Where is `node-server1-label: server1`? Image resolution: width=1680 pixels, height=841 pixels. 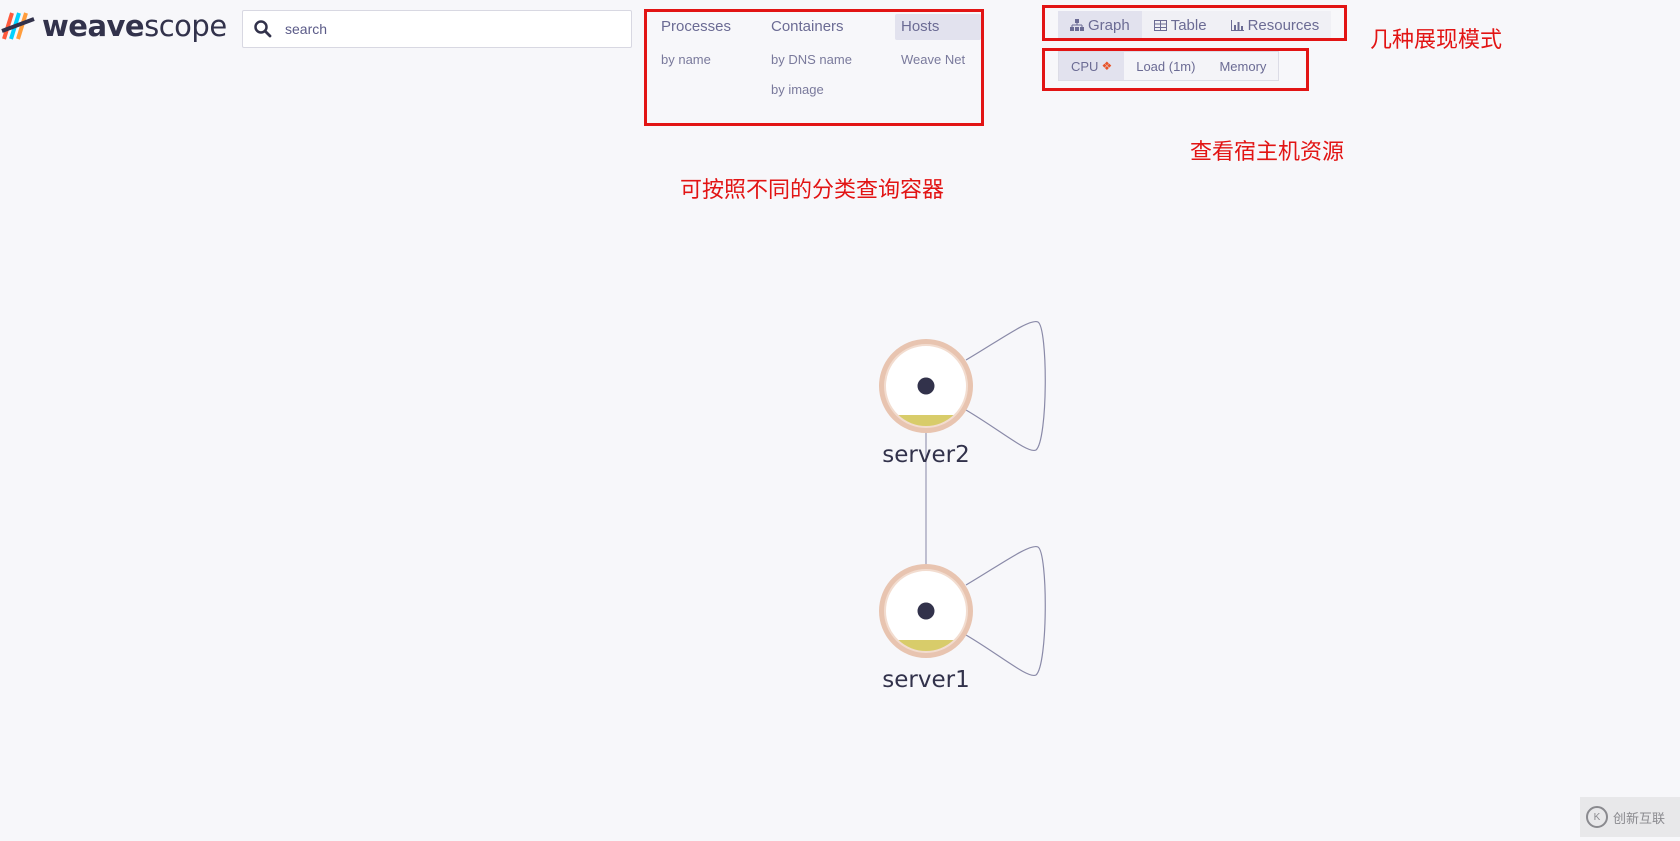 node-server1-label: server1 is located at coordinates (926, 680).